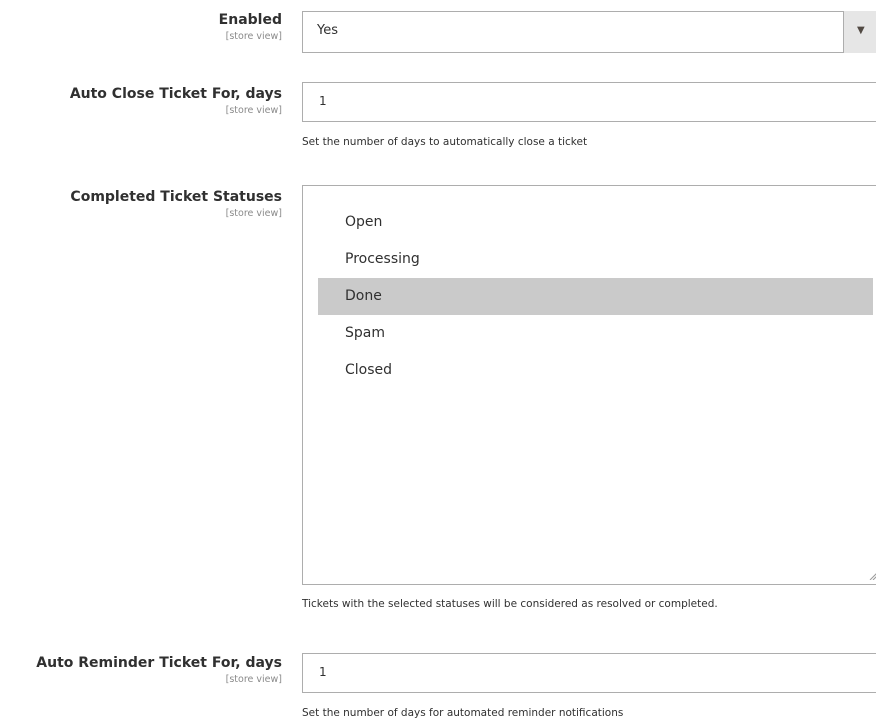 The height and width of the screenshot is (724, 876). What do you see at coordinates (327, 30) in the screenshot?
I see `enabled-select-value: Yes` at bounding box center [327, 30].